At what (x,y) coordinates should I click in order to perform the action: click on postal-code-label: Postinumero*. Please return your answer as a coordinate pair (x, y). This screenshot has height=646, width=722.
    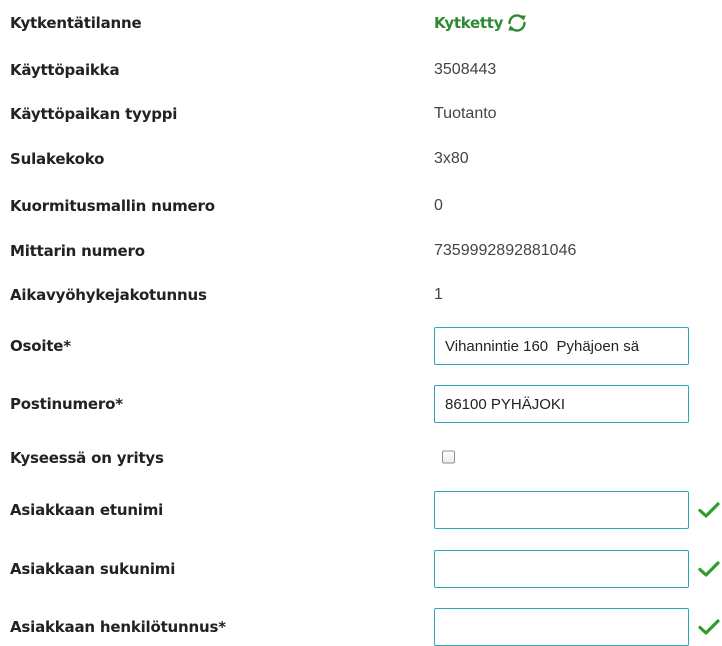
    Looking at the image, I should click on (66, 404).